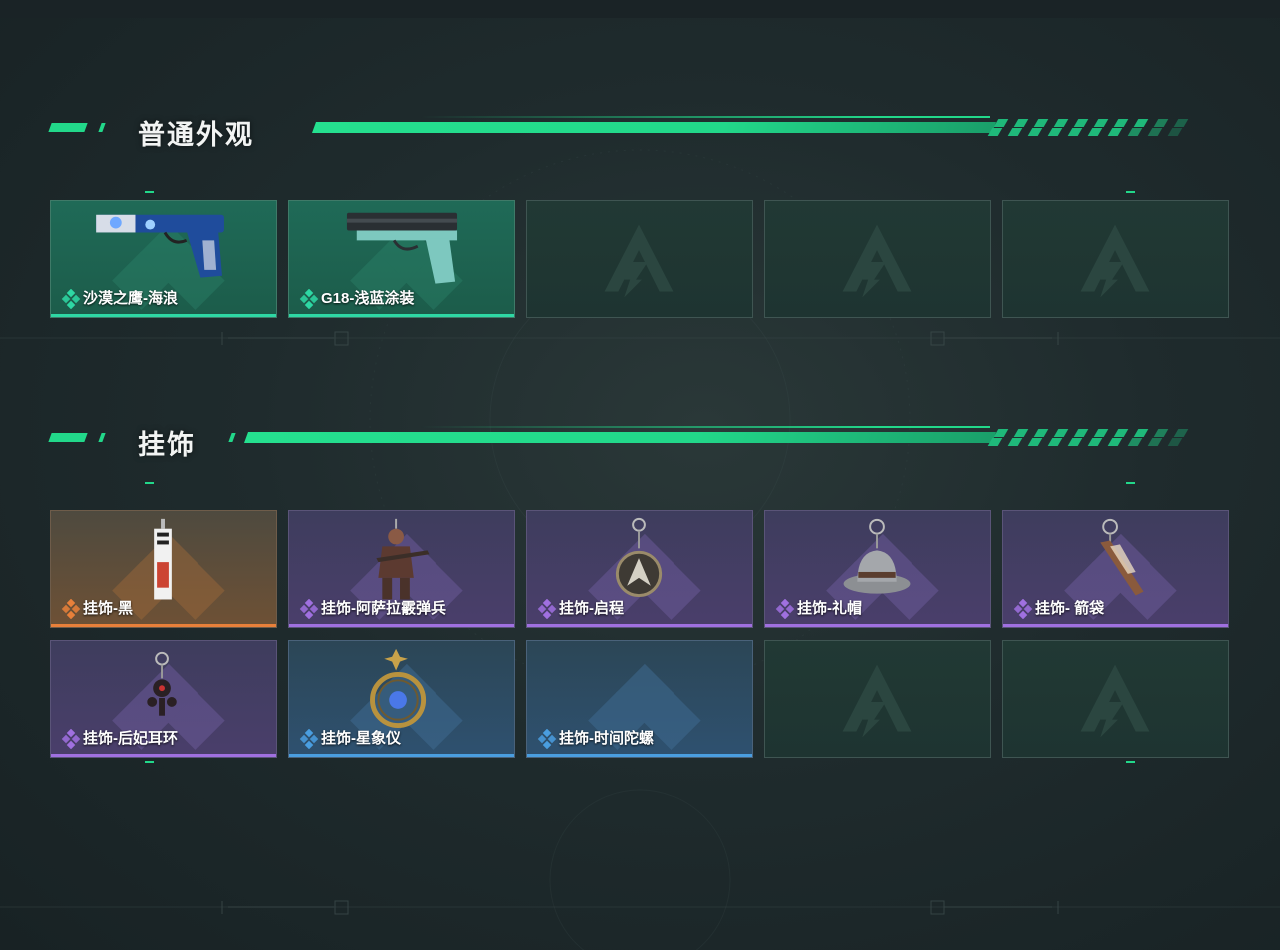  I want to click on section-header-skins: 普通外观, so click(629, 131).